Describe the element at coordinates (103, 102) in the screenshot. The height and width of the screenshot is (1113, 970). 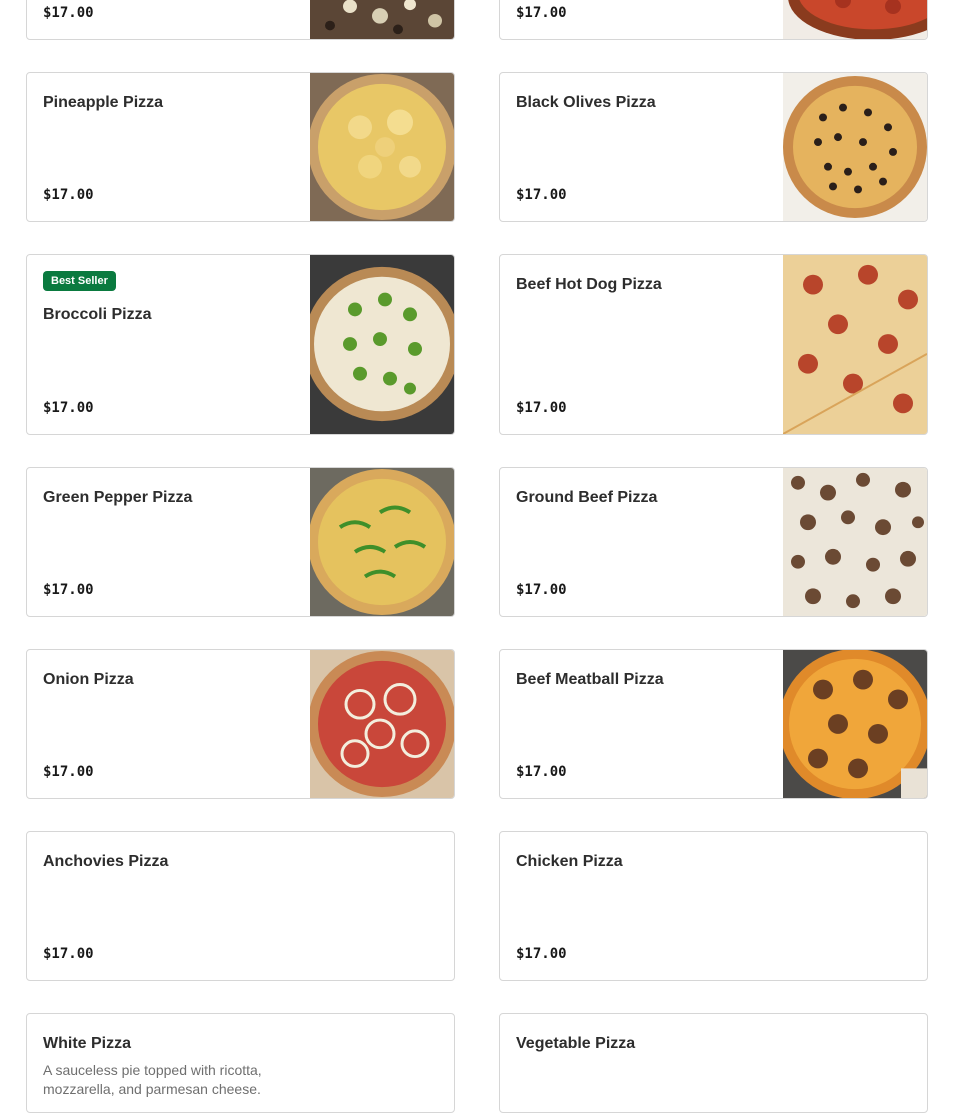
I see `menu-item-name: Pineapple Pizza` at that location.